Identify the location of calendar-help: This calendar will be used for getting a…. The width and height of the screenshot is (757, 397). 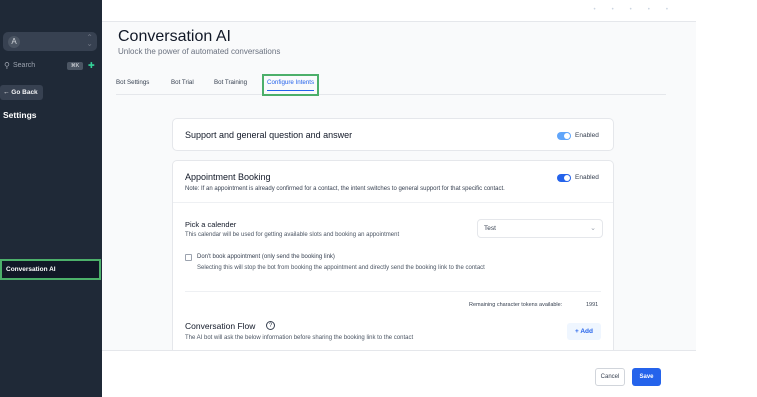
(292, 235).